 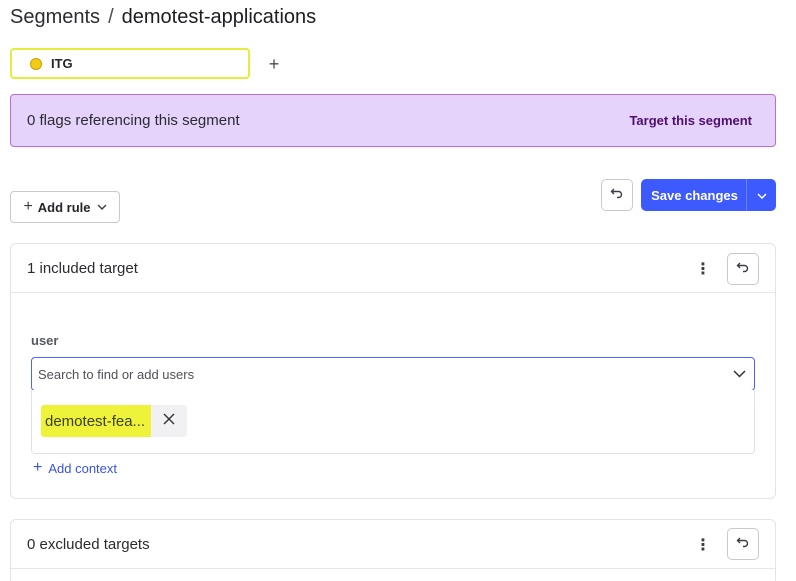 I want to click on undo-excluded-button, so click(x=743, y=544).